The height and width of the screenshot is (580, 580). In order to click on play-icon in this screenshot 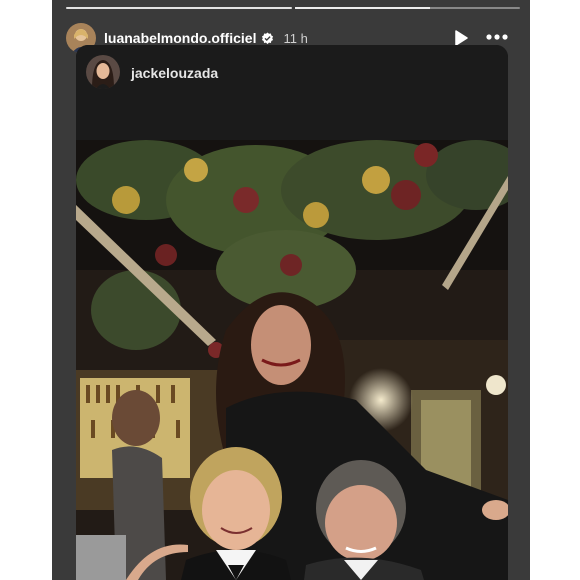, I will do `click(461, 38)`.